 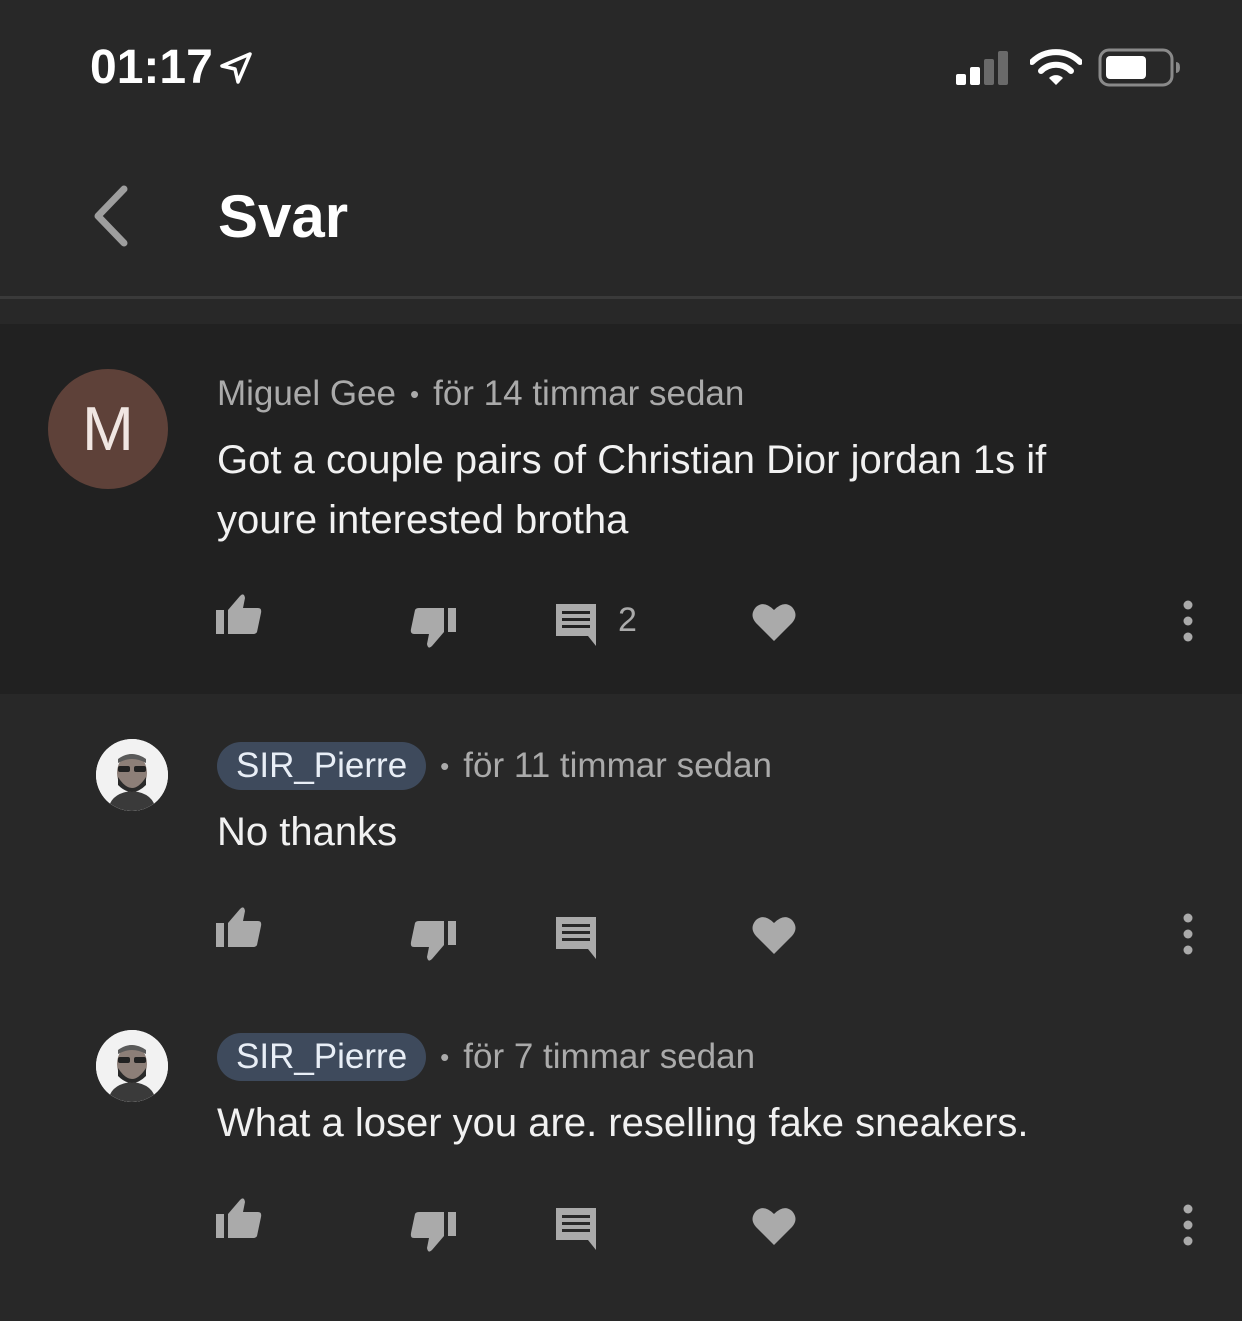 What do you see at coordinates (108, 429) in the screenshot?
I see `avatar: M` at bounding box center [108, 429].